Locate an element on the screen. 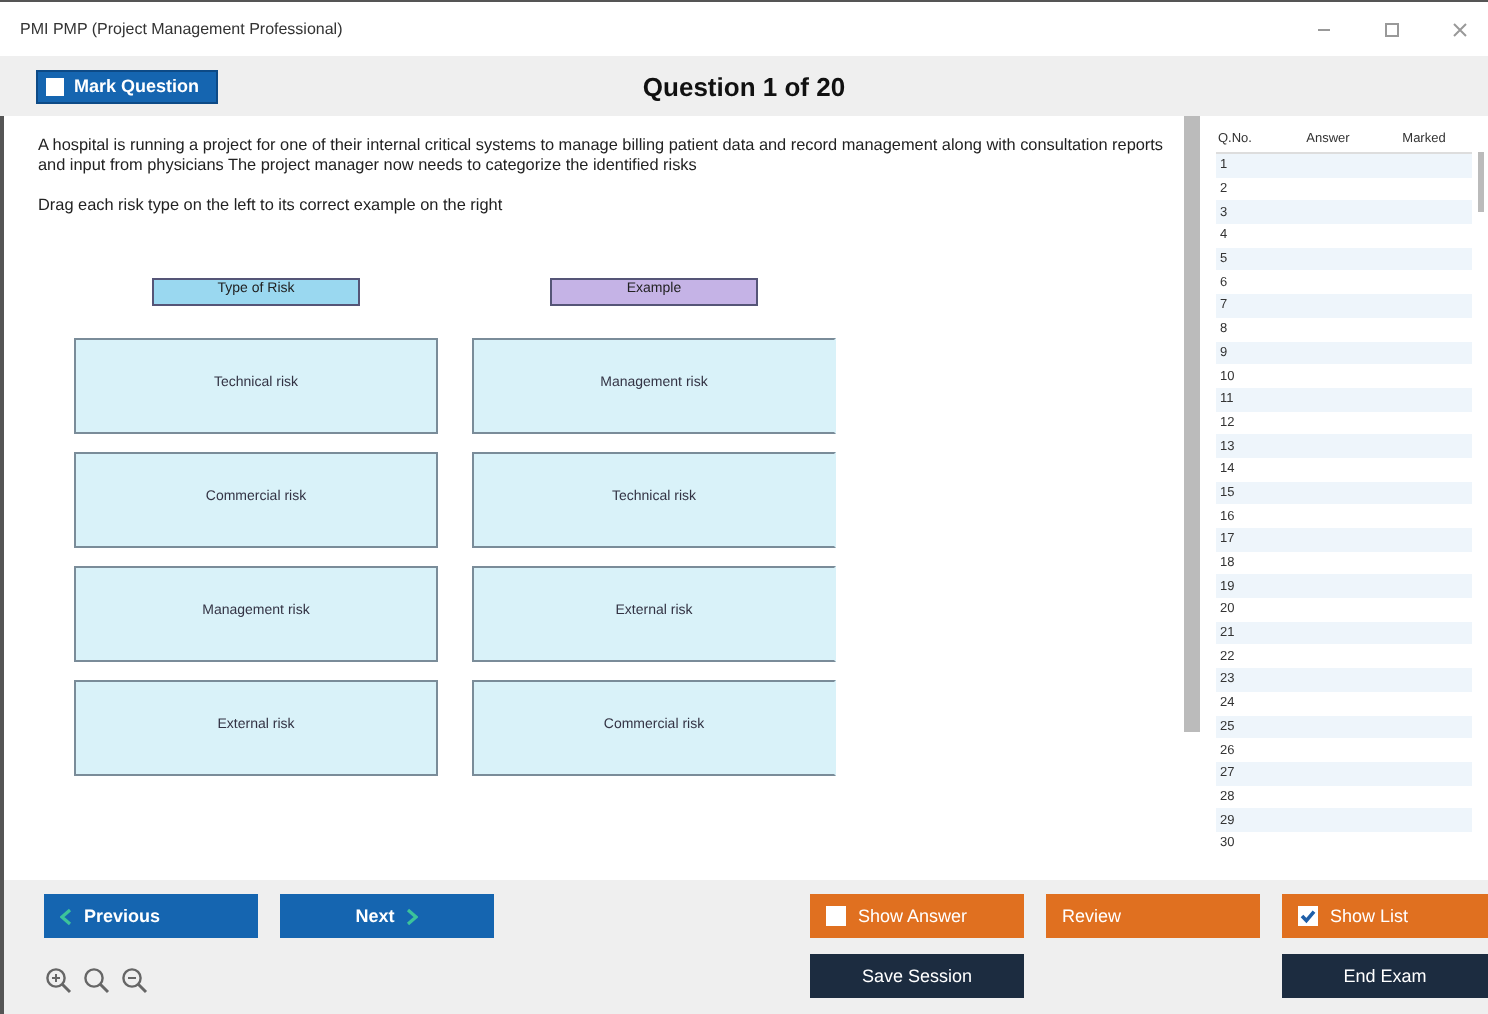 The image size is (1488, 1014). zoom-reset-icon is located at coordinates (96, 980).